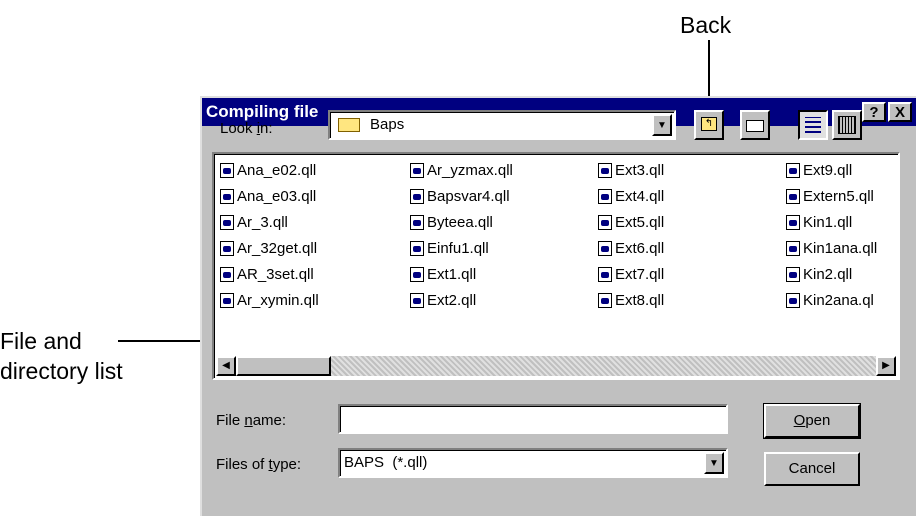 The width and height of the screenshot is (916, 516). What do you see at coordinates (259, 464) in the screenshot?
I see `files-of-type-label: Files of type:` at bounding box center [259, 464].